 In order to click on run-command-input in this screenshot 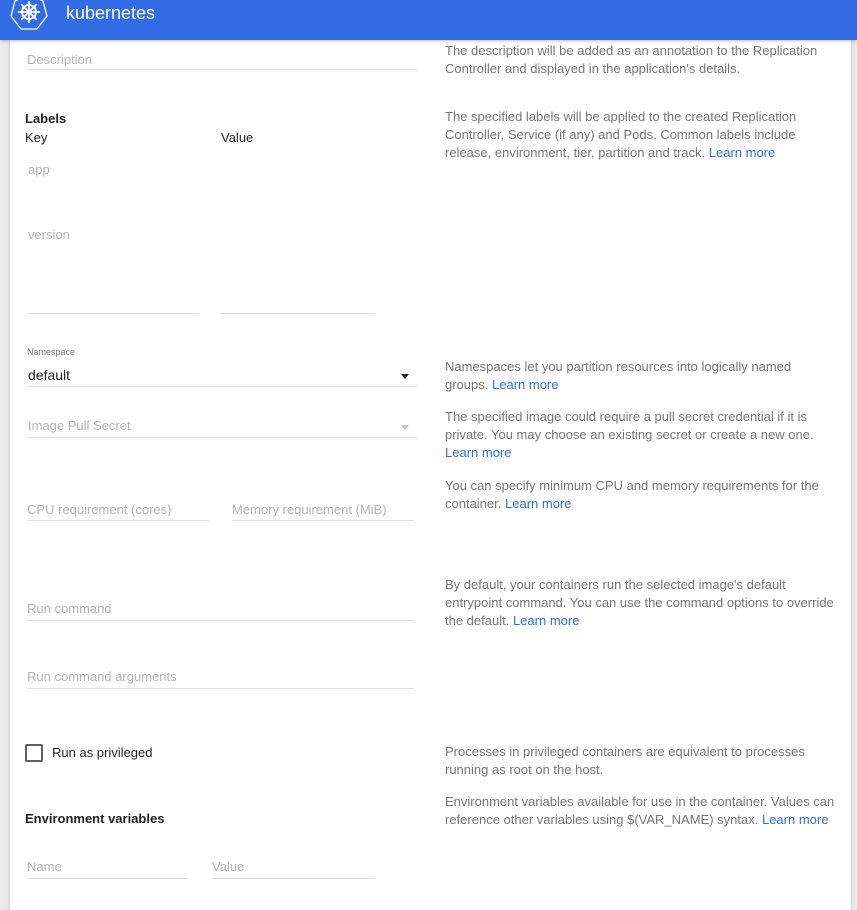, I will do `click(220, 608)`.